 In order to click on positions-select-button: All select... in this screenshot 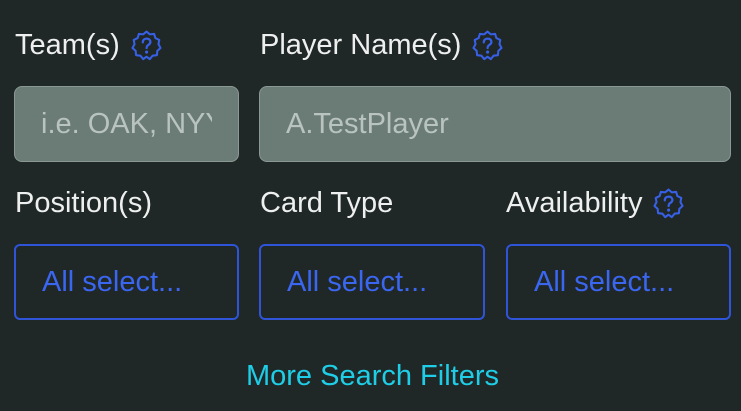, I will do `click(126, 282)`.